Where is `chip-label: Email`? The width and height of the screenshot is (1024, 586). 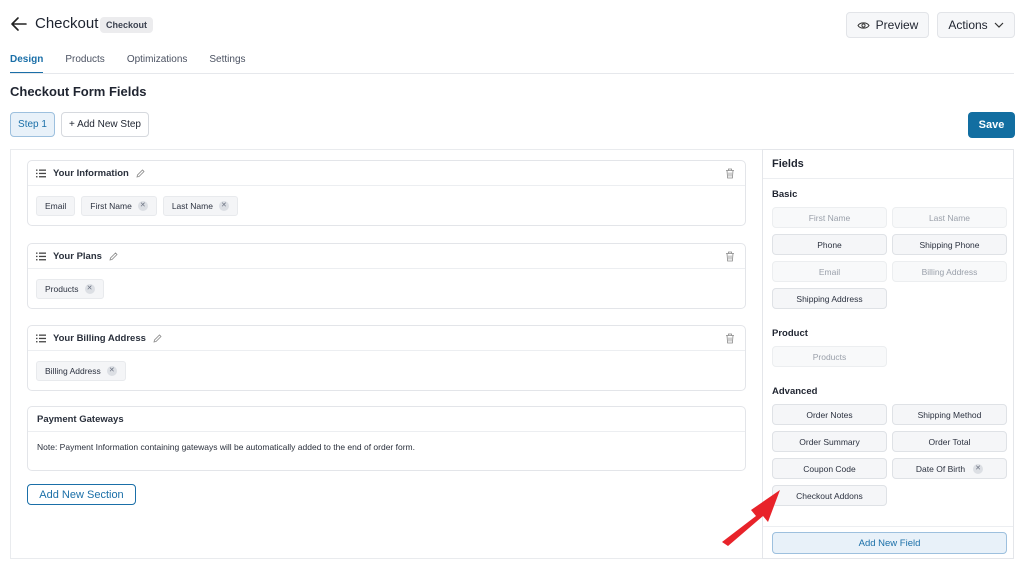
chip-label: Email is located at coordinates (56, 205).